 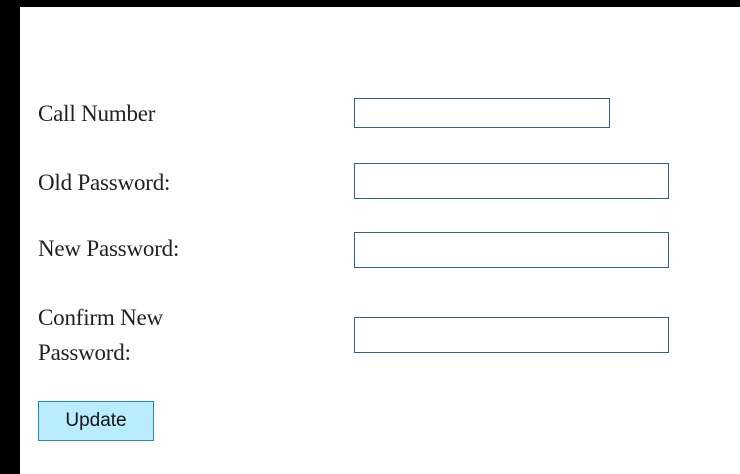 What do you see at coordinates (84, 352) in the screenshot?
I see `confirm-password-label-line-2: Password:` at bounding box center [84, 352].